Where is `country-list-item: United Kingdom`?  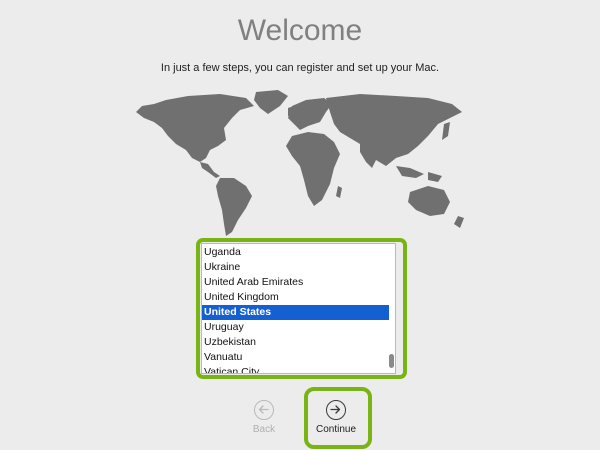
country-list-item: United Kingdom is located at coordinates (295, 297).